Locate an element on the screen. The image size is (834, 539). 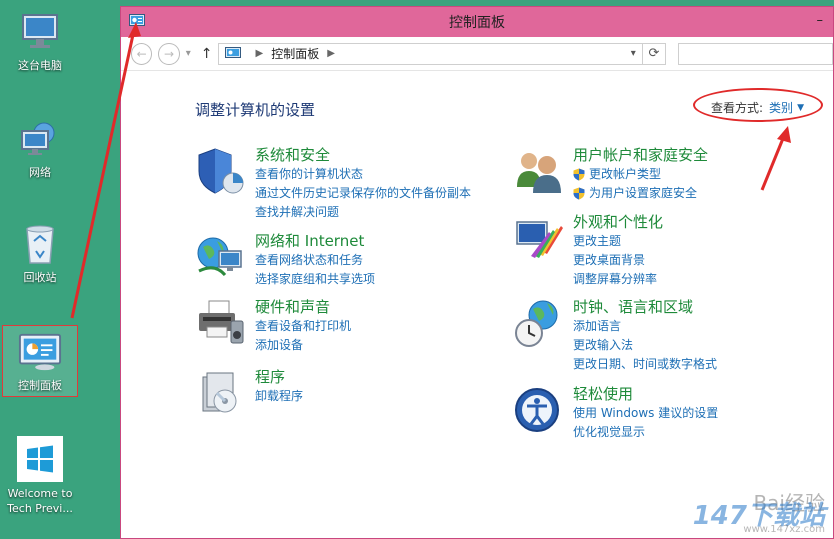
windows-logo-icon is located at coordinates (40, 459).